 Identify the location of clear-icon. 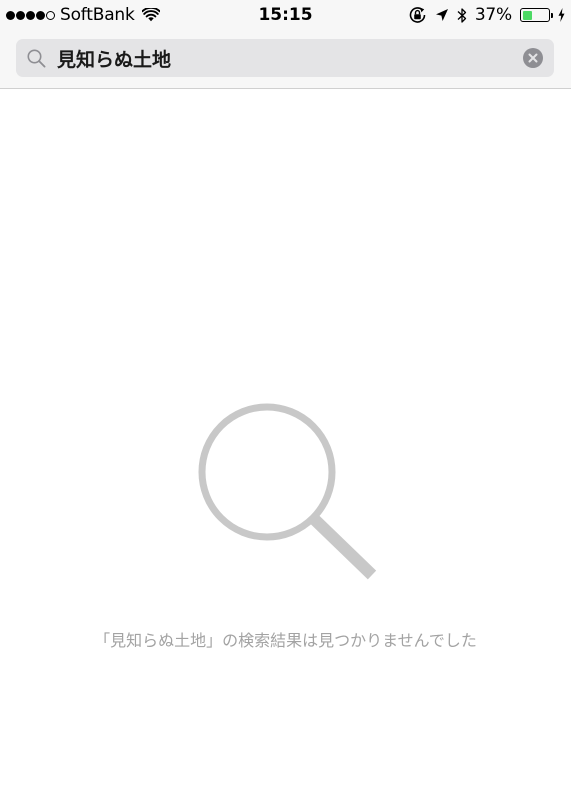
(533, 58).